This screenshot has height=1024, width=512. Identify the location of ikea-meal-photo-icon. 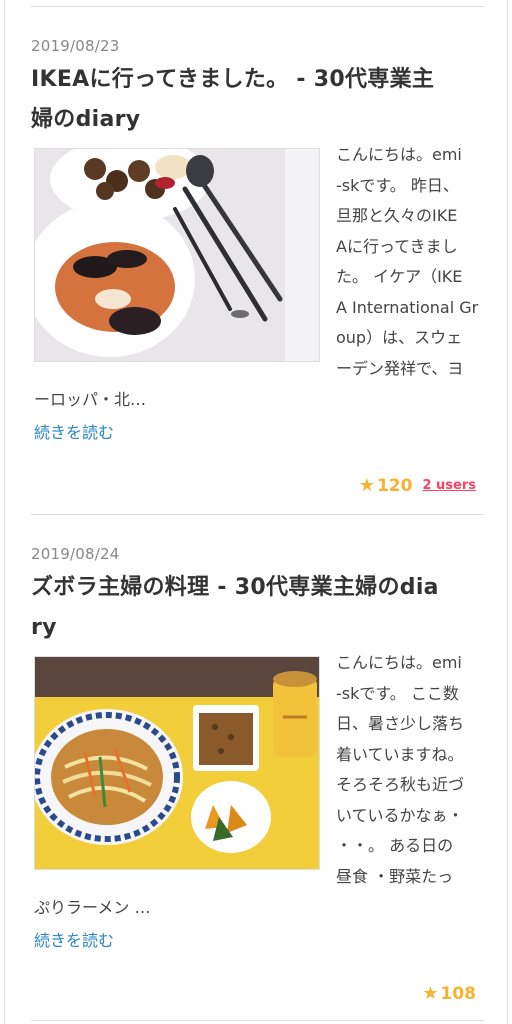
(177, 255).